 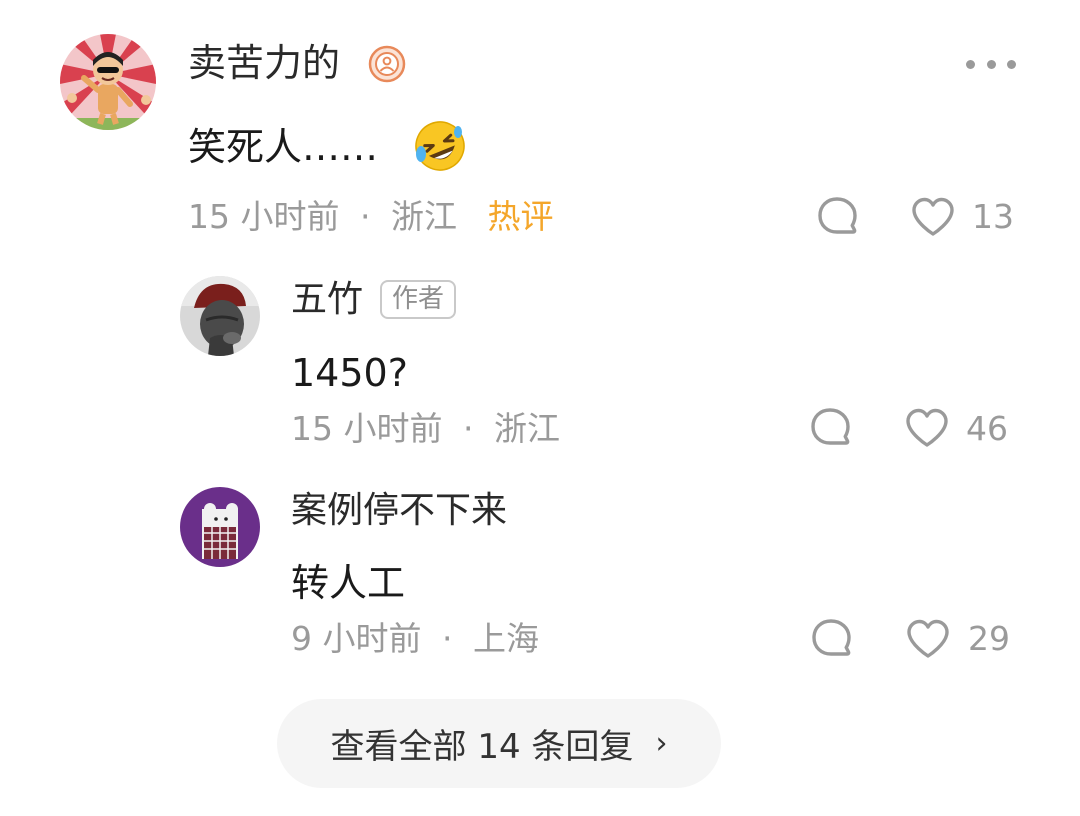 I want to click on reply-meta: 15 小时前 · 浙江, so click(x=425, y=428).